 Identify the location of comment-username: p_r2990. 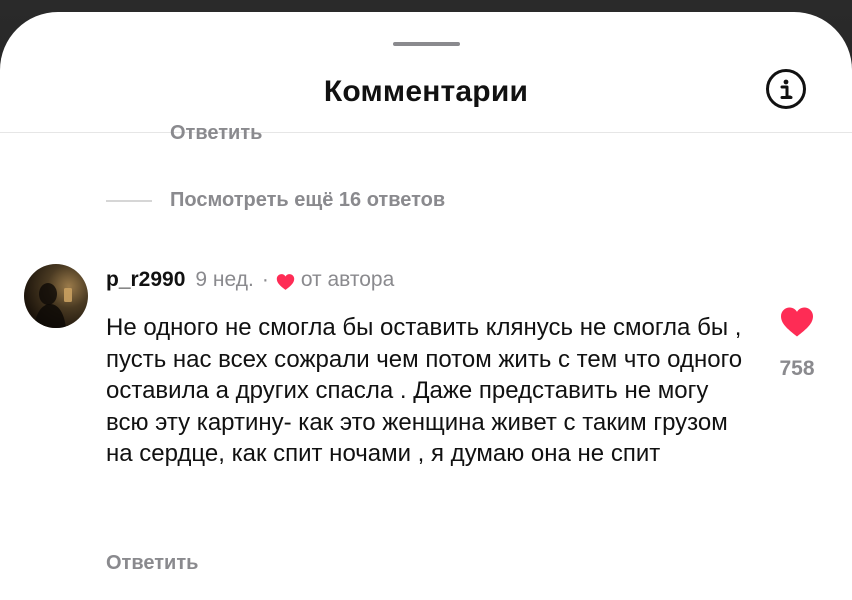
(145, 280).